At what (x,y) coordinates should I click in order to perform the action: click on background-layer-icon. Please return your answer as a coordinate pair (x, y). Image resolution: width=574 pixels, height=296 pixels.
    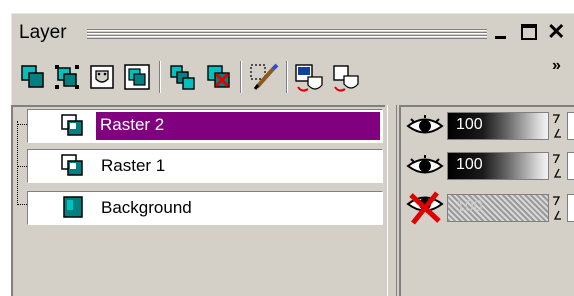
    Looking at the image, I should click on (73, 208).